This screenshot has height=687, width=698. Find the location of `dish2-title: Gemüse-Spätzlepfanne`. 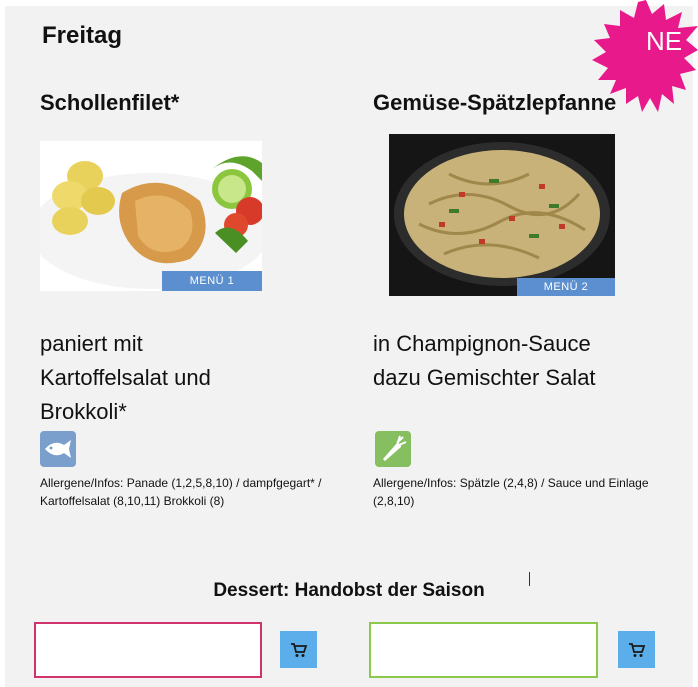

dish2-title: Gemüse-Spätzlepfanne is located at coordinates (495, 102).